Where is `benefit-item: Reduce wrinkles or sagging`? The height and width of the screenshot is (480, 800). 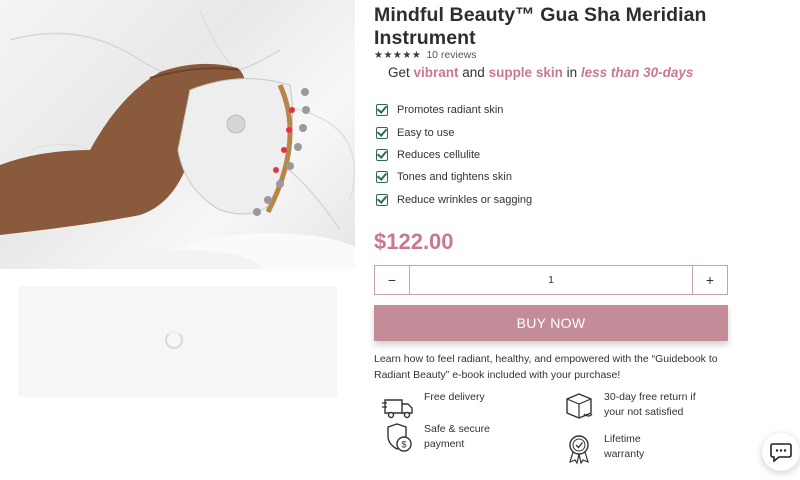 benefit-item: Reduce wrinkles or sagging is located at coordinates (454, 200).